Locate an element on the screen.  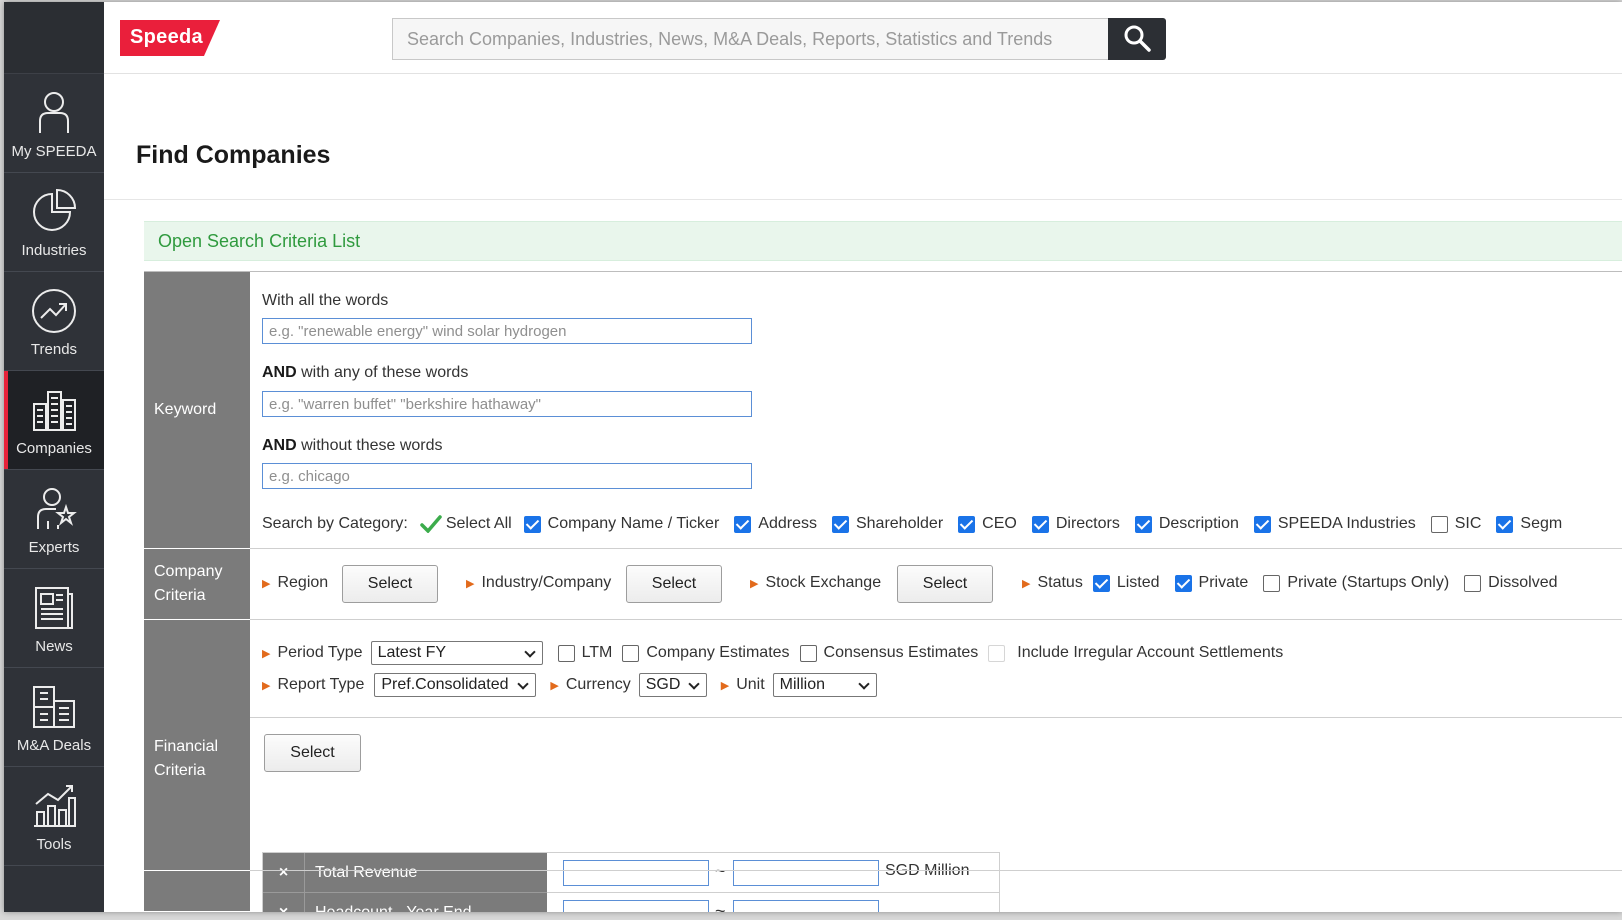
ltm-checkbox is located at coordinates (566, 653).